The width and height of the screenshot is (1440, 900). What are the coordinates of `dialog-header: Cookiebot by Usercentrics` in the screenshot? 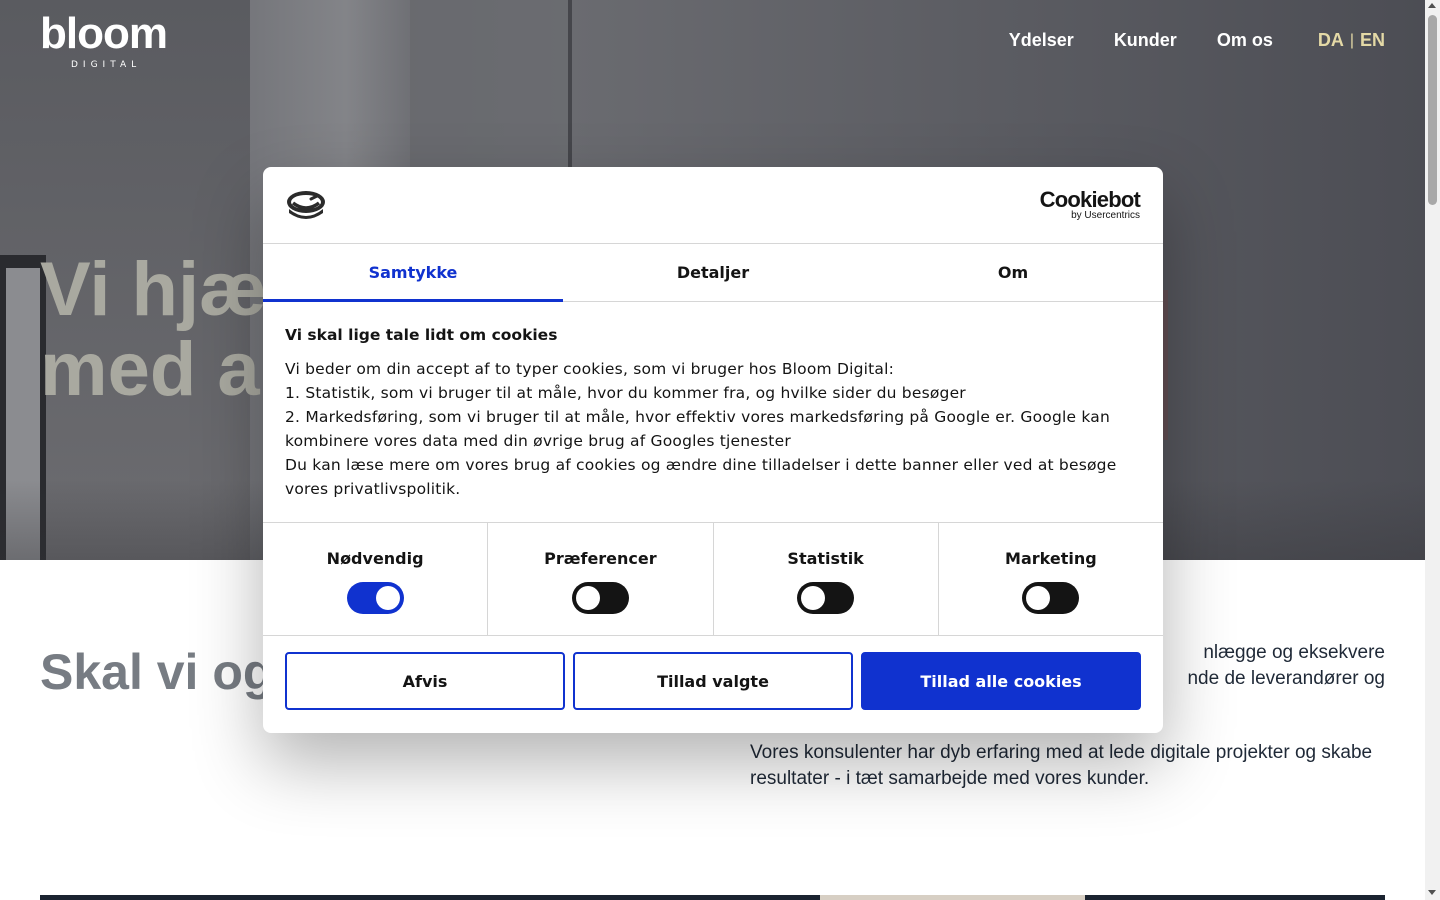 It's located at (713, 205).